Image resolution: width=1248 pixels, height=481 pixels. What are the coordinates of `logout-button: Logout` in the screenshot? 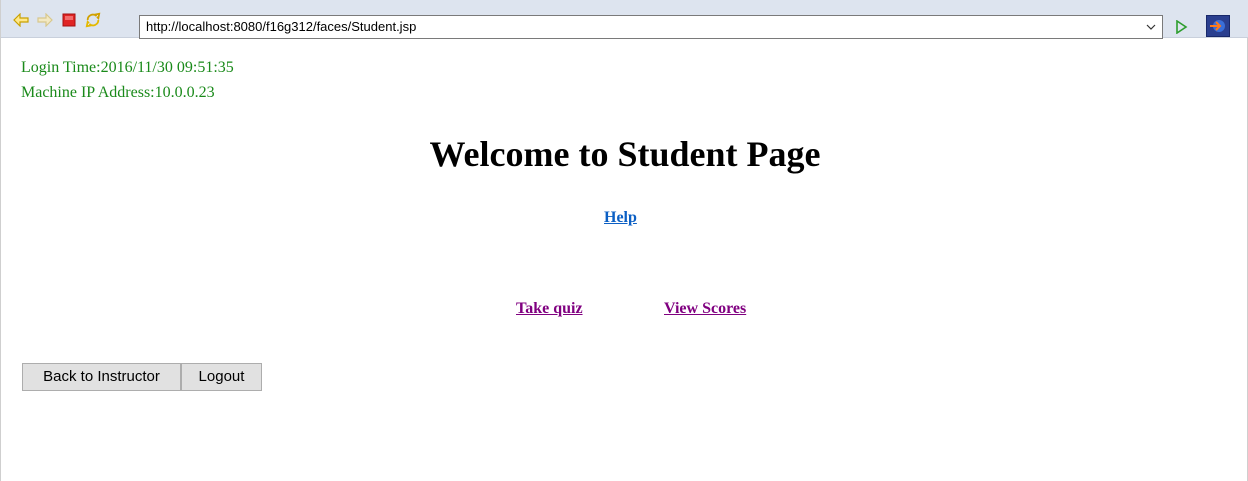 It's located at (221, 377).